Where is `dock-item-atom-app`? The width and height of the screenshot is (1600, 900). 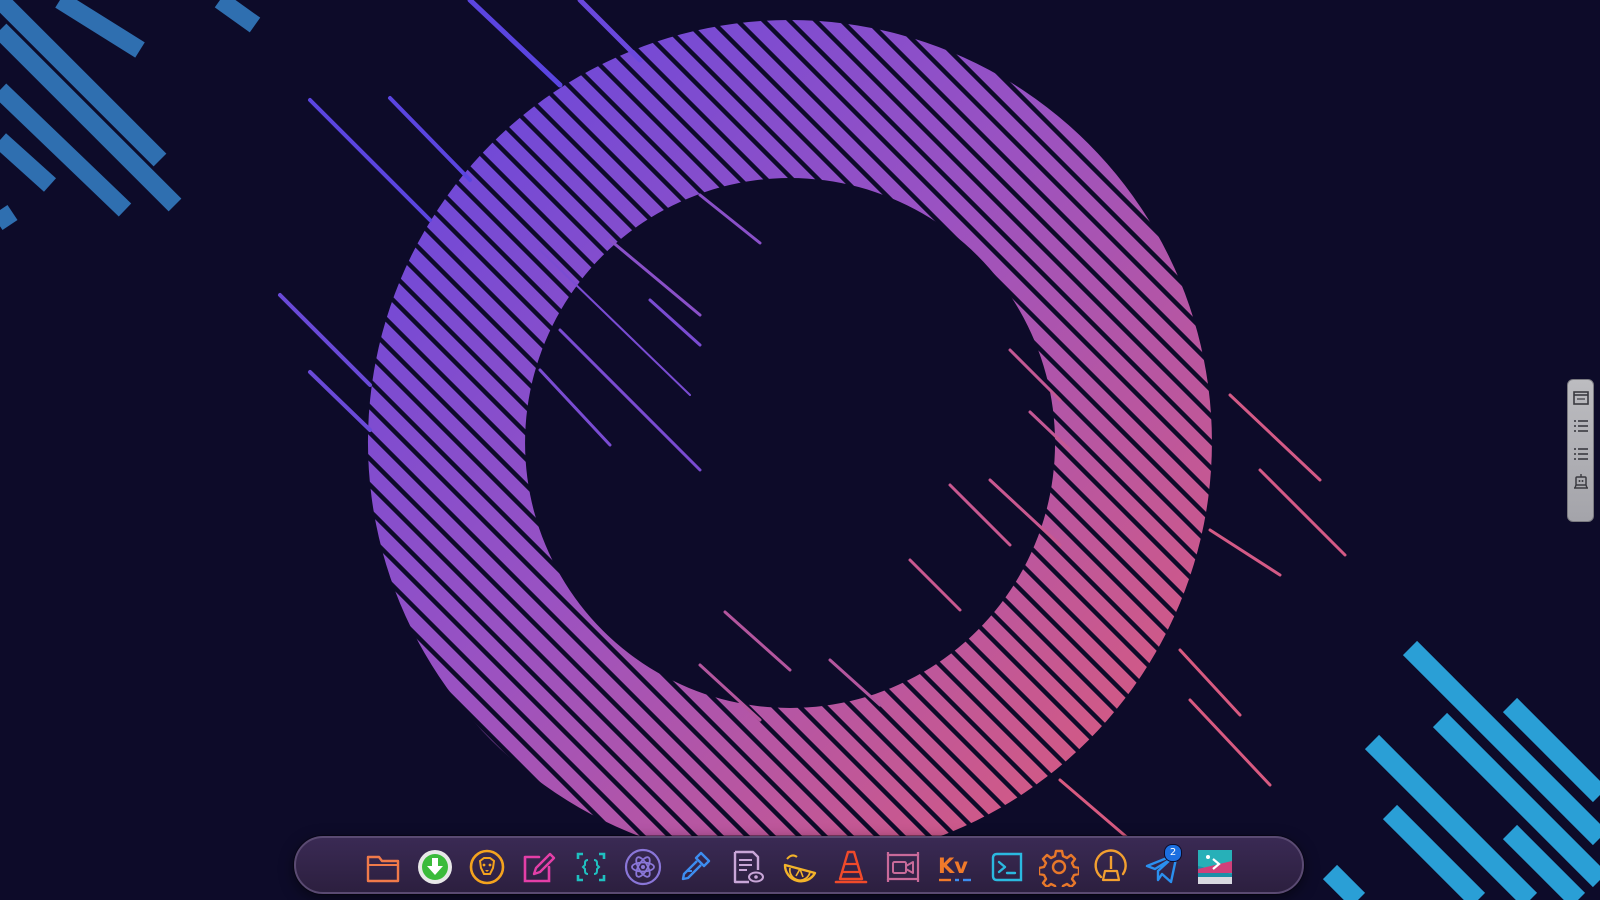 dock-item-atom-app is located at coordinates (643, 867).